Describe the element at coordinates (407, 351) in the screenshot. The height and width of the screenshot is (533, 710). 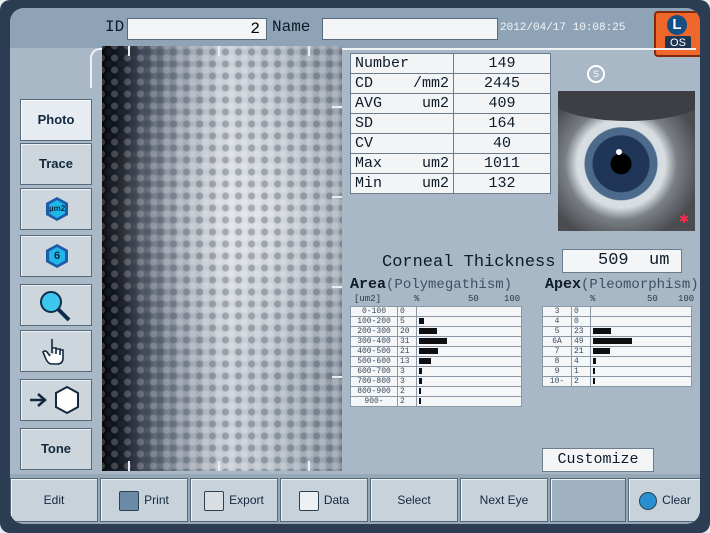
I see `area-bin-percent: 21` at that location.